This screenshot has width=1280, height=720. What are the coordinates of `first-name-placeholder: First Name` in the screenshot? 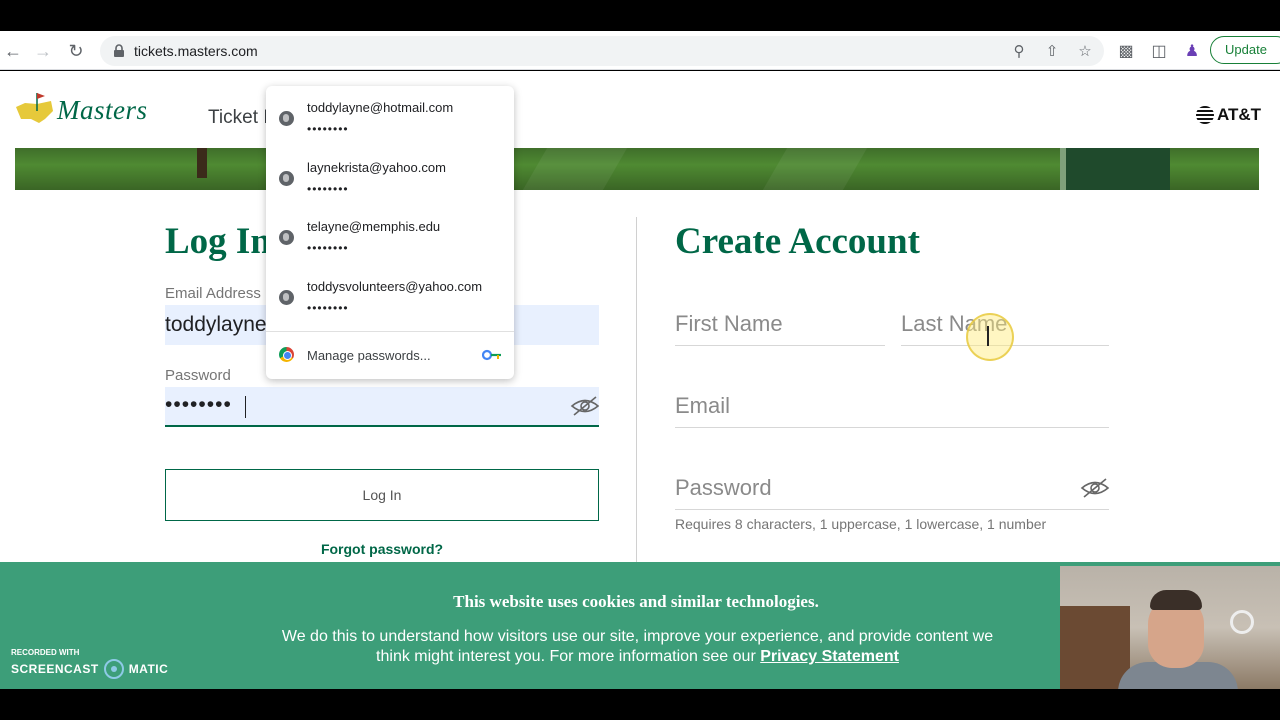 It's located at (729, 323).